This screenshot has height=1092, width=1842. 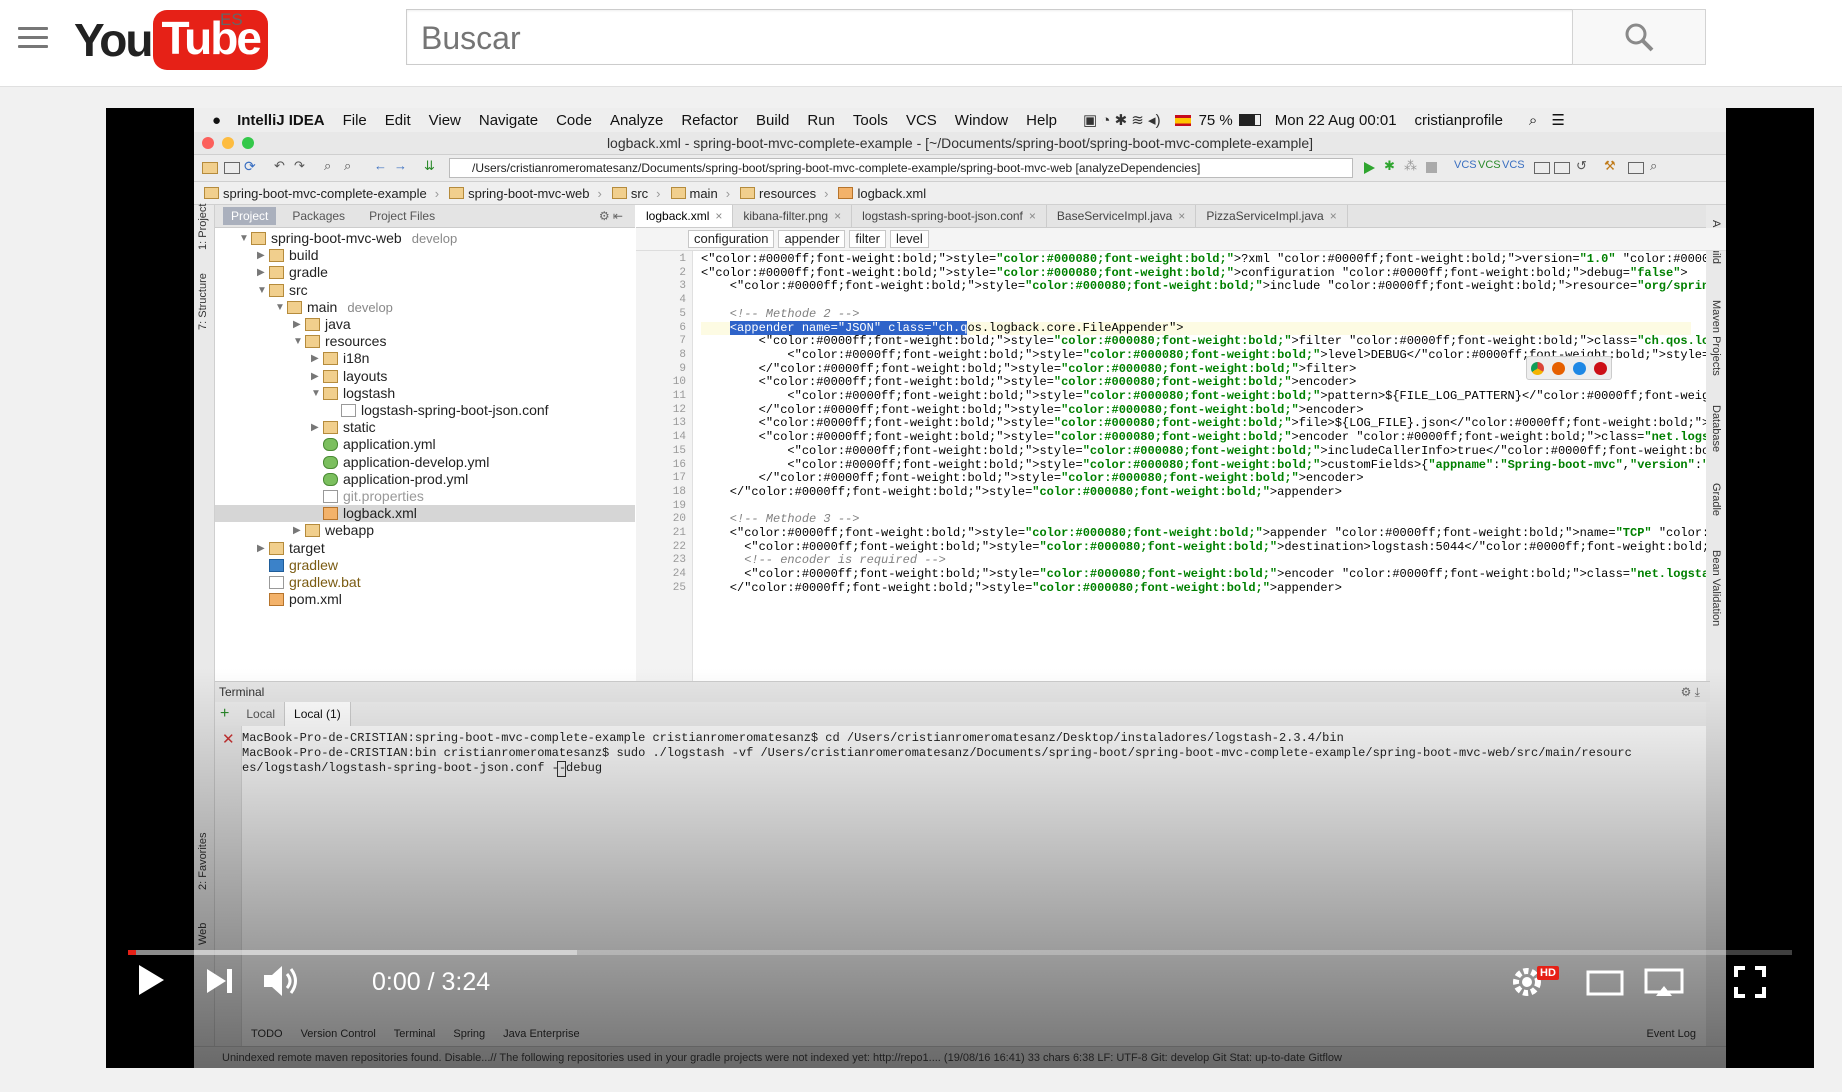 I want to click on battery-icon, so click(x=1249, y=120).